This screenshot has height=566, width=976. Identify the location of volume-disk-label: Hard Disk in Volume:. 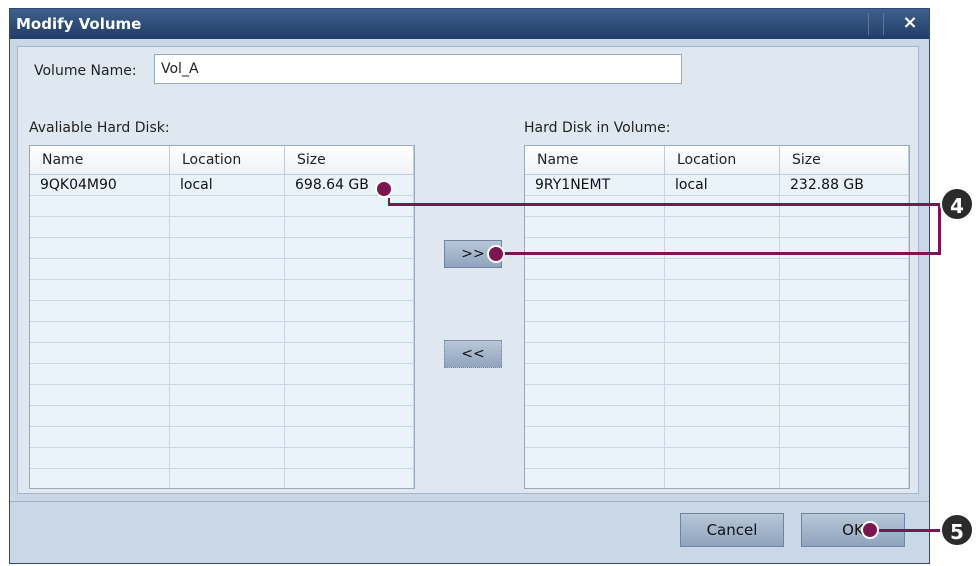
(597, 128).